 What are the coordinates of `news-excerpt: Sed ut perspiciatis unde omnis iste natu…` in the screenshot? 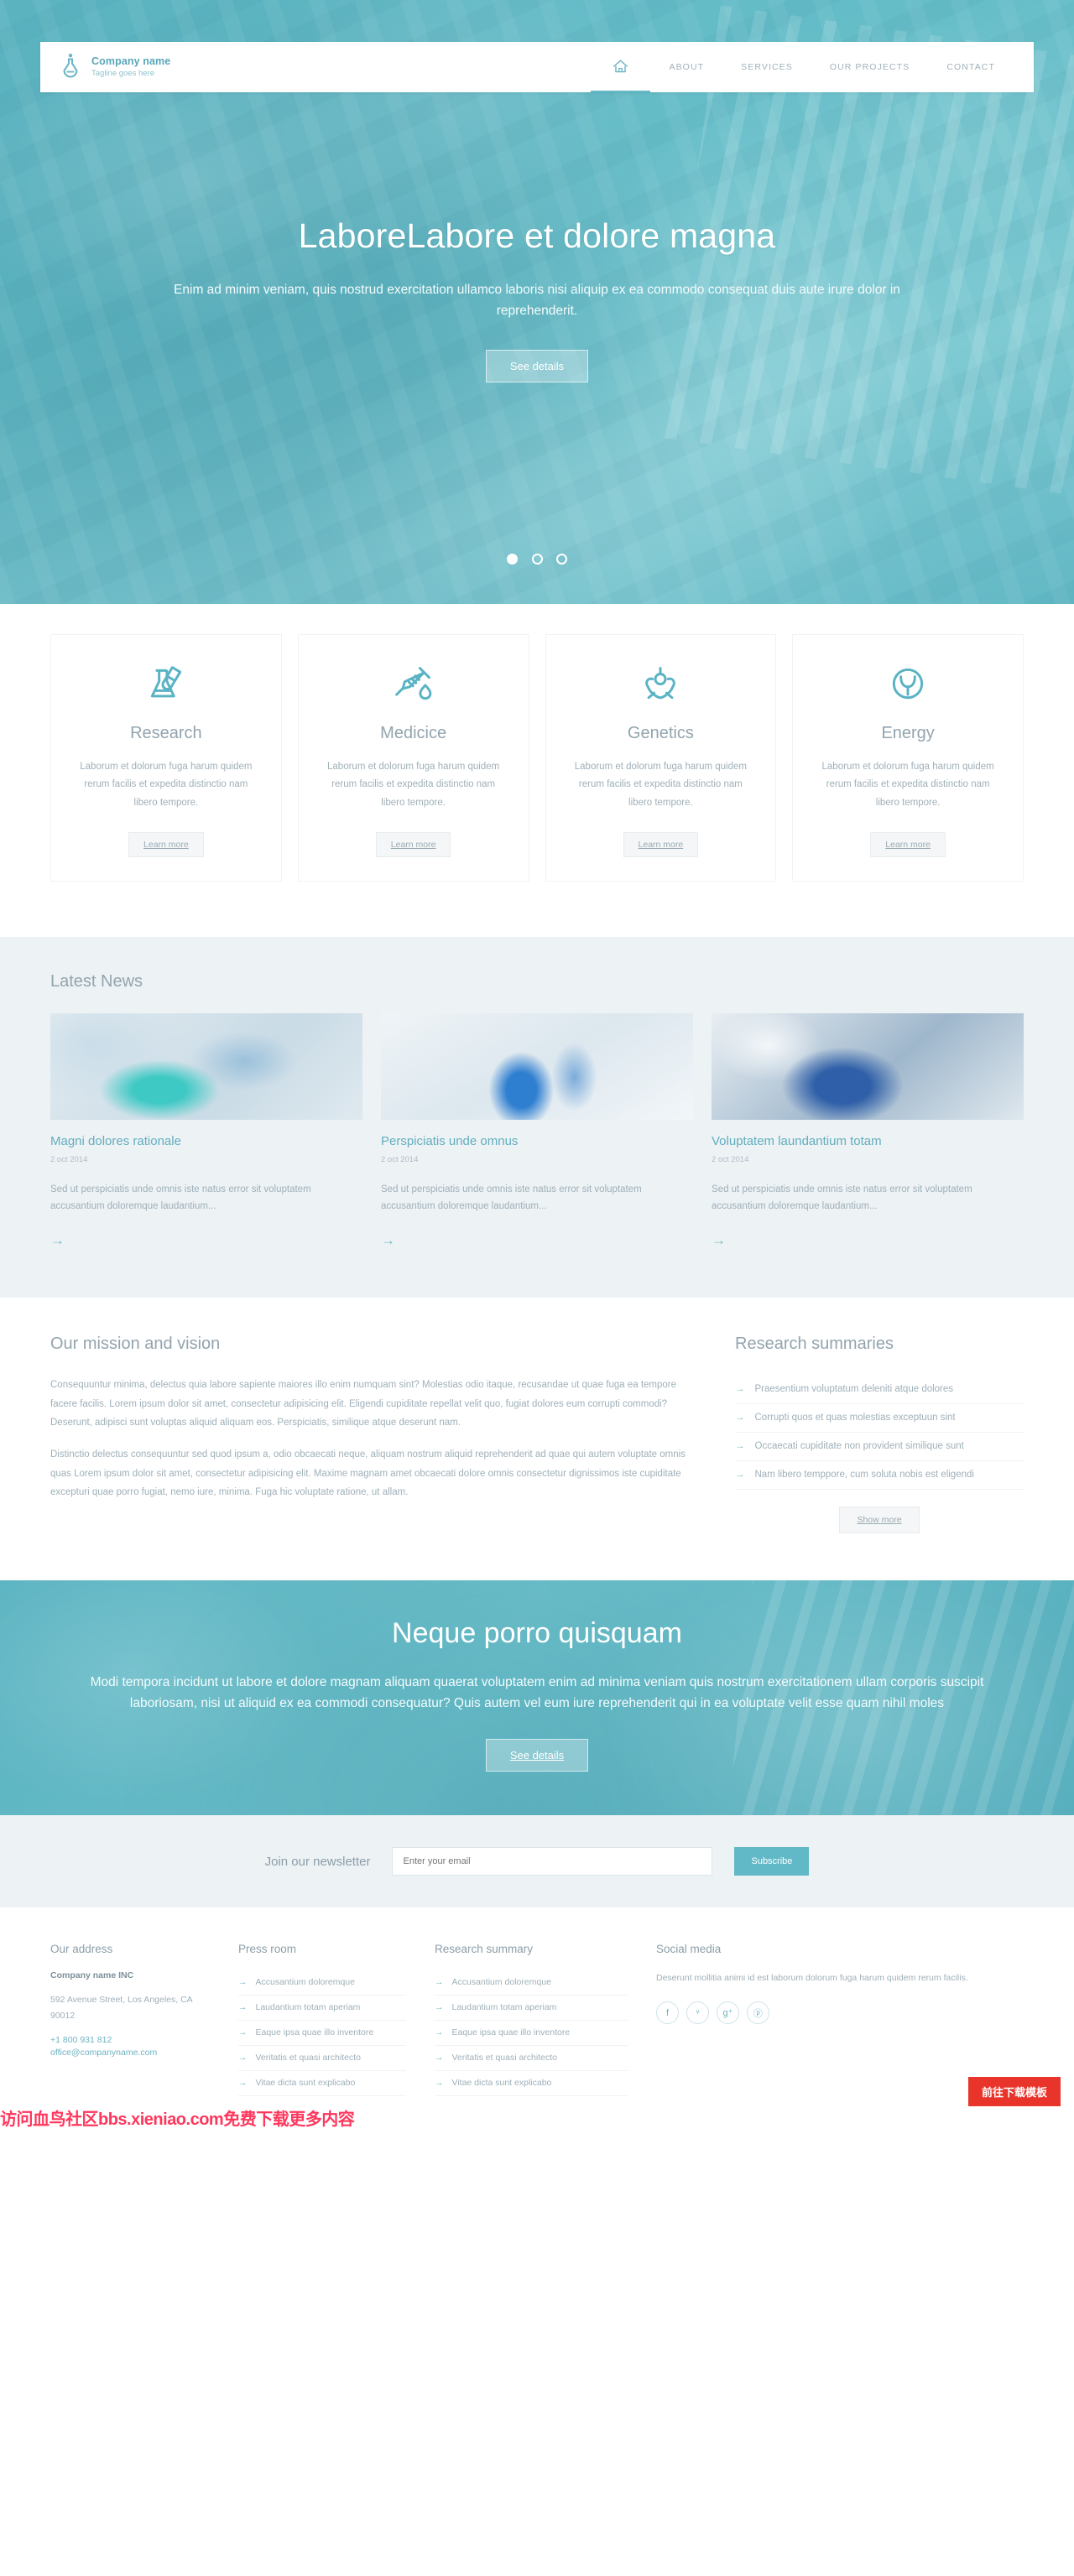 It's located at (842, 1198).